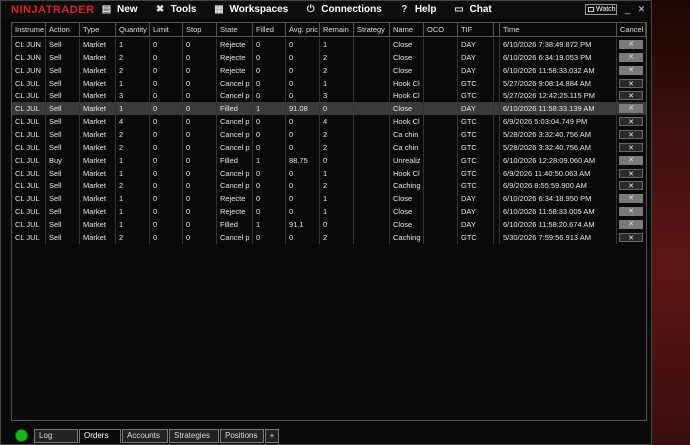 The image size is (690, 445). I want to click on menu-help: ? Help, so click(417, 9).